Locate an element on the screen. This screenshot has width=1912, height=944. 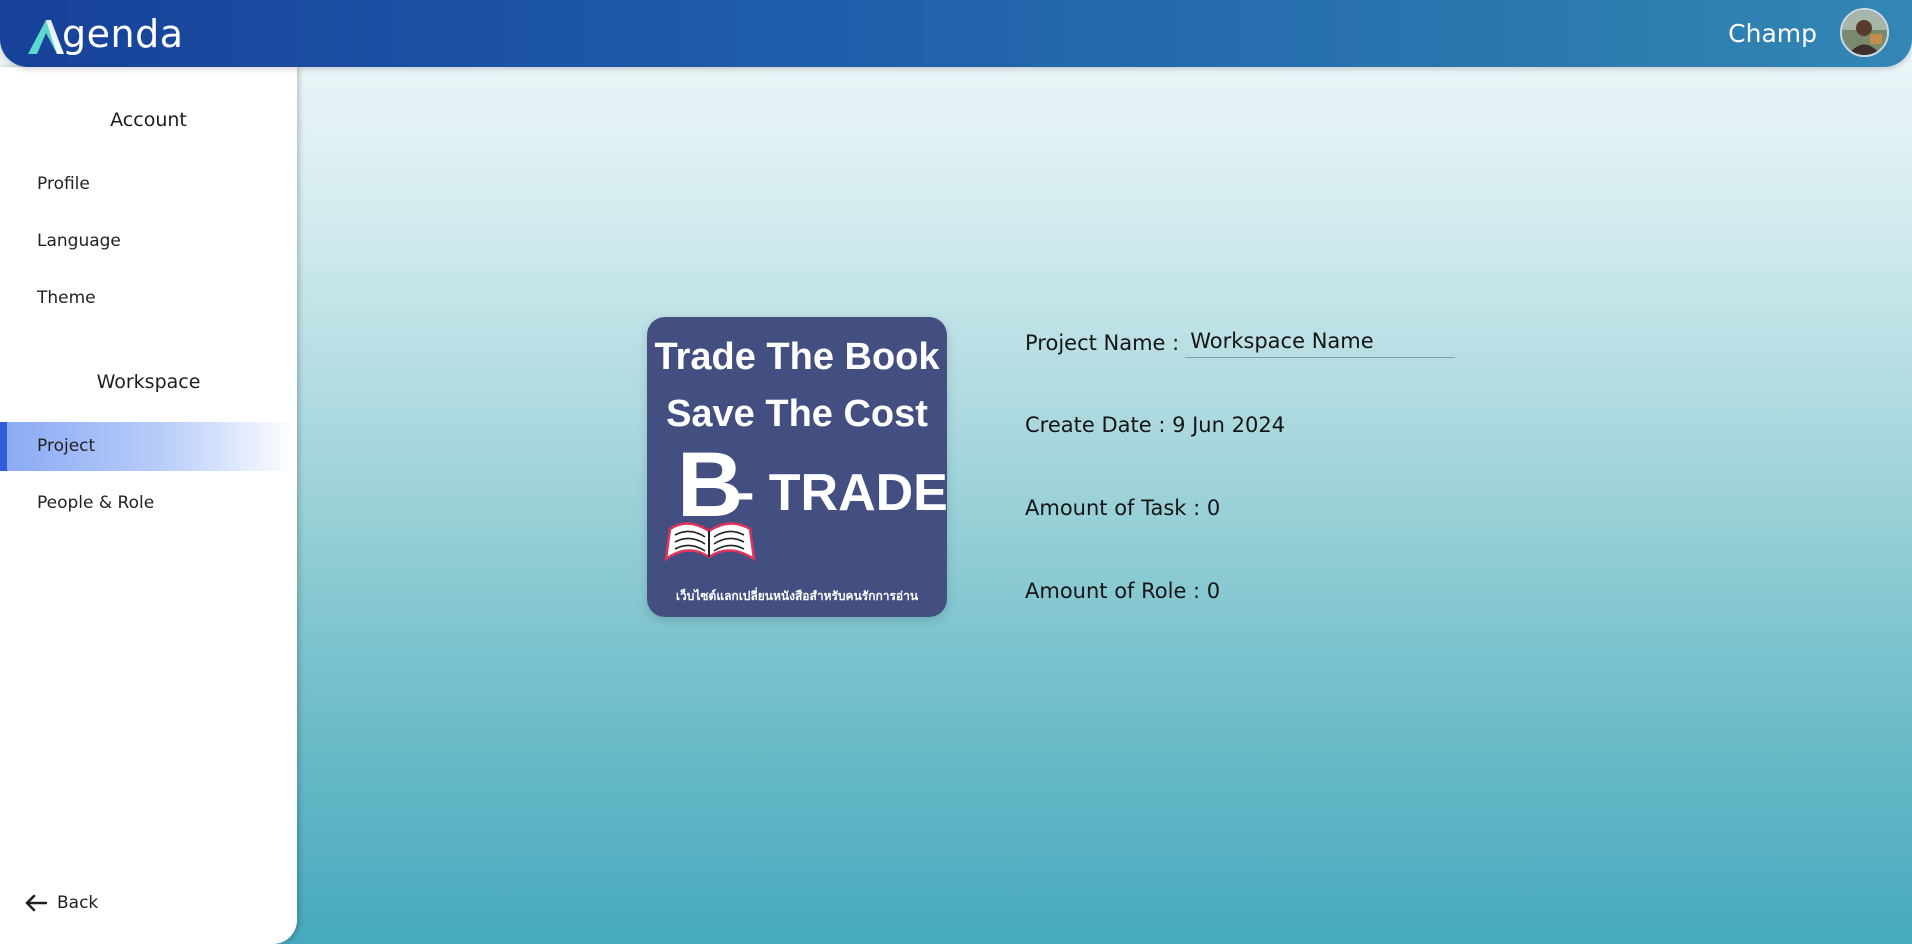
sidebar-item-label: Theme is located at coordinates (66, 298).